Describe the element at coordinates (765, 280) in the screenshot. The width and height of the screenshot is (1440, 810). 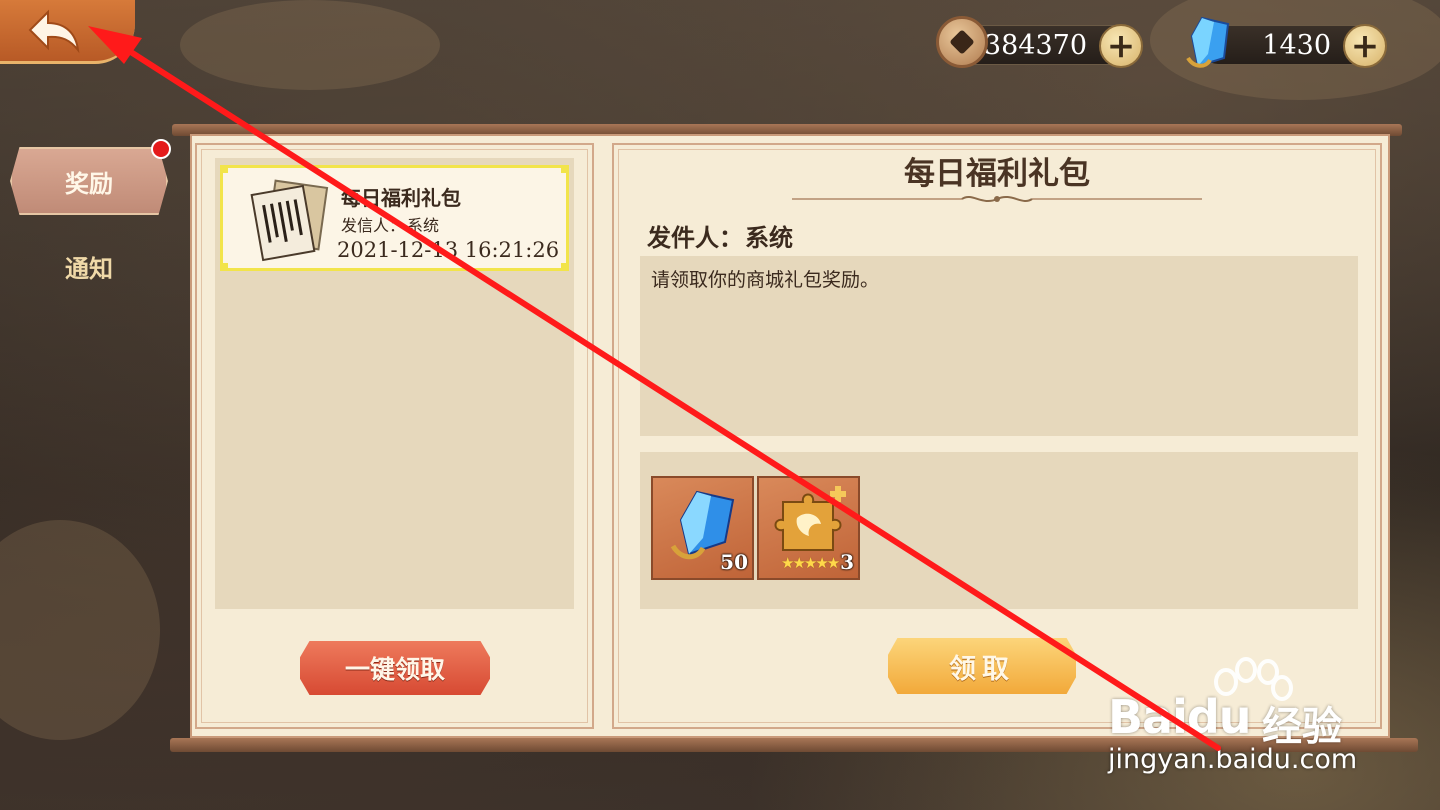
I see `message-text: 请领取你的商城礼包奖励。` at that location.